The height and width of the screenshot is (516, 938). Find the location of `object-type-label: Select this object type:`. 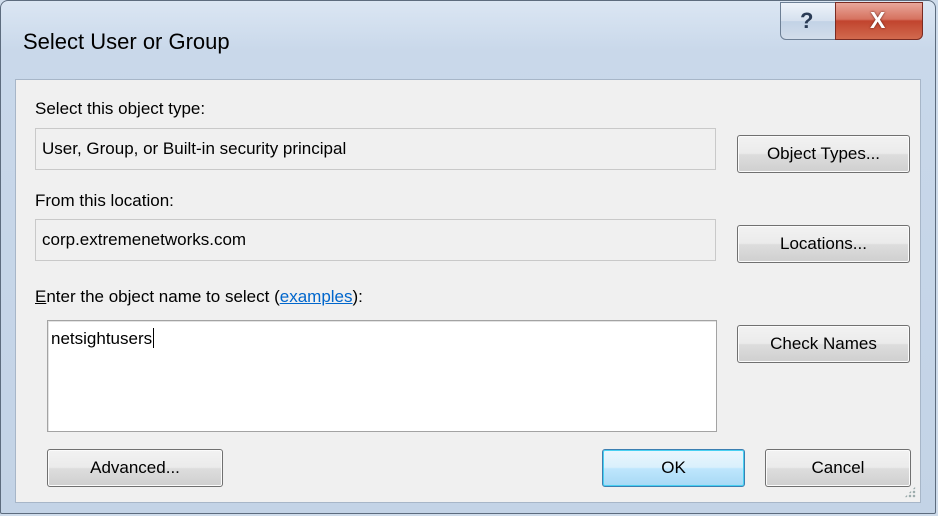

object-type-label: Select this object type: is located at coordinates (120, 108).